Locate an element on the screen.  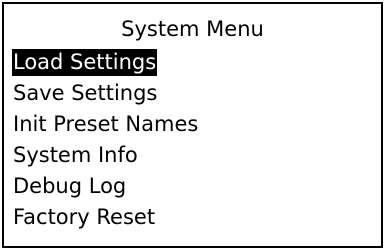
menu-item-label: Factory Reset is located at coordinates (84, 217).